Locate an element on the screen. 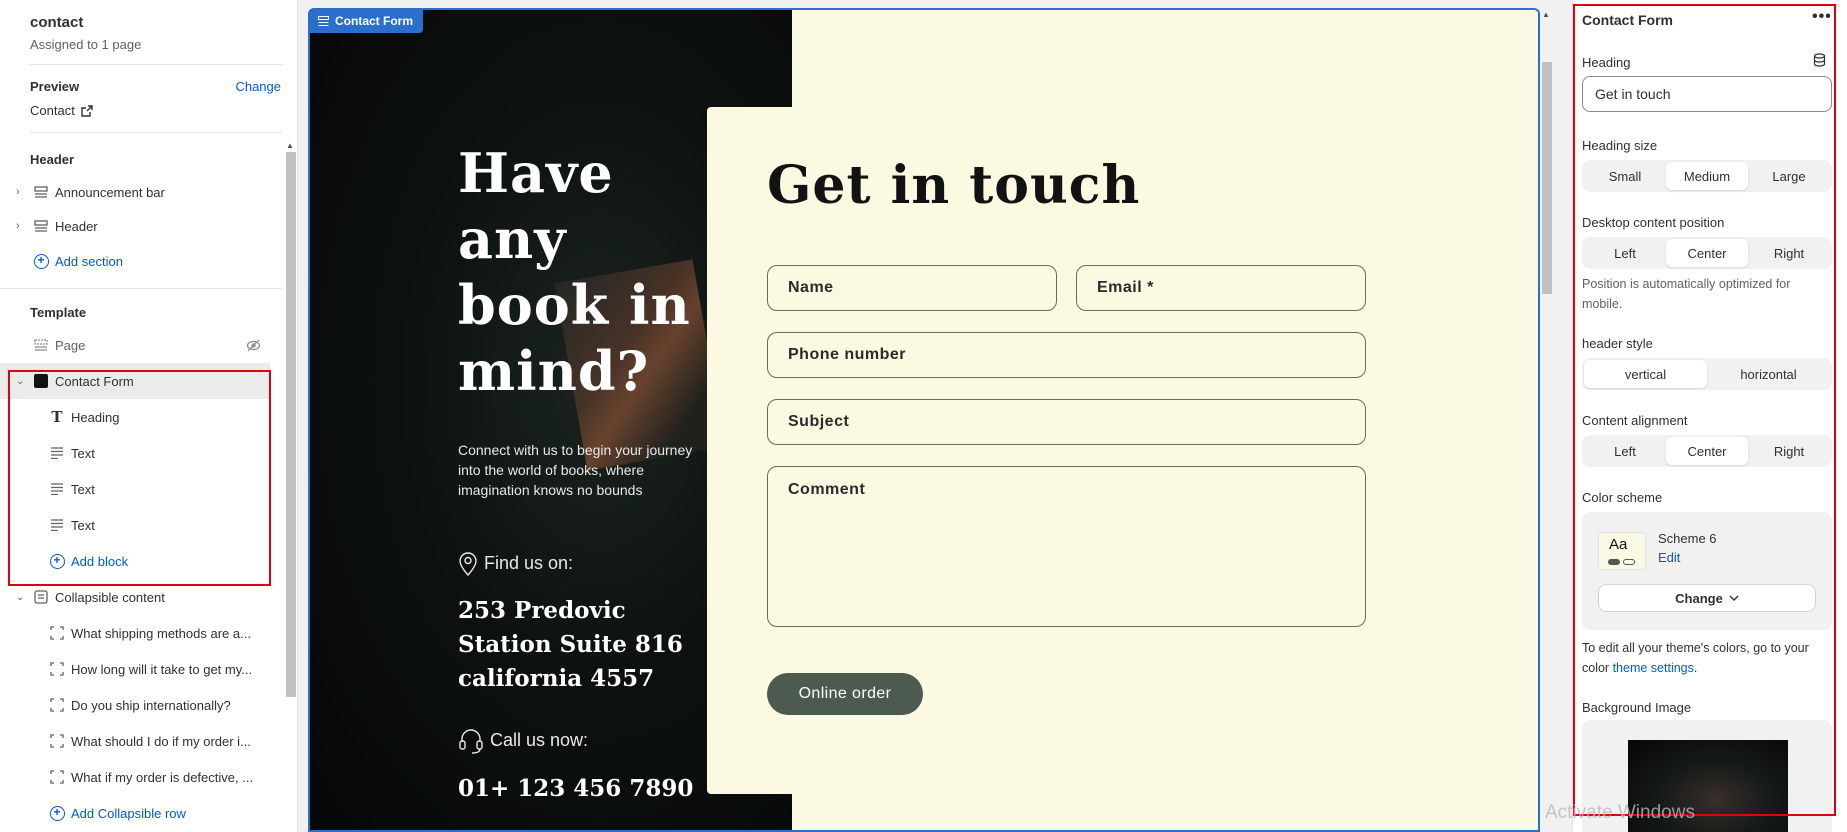 Image resolution: width=1847 pixels, height=832 pixels. preview-page-link: Contact is located at coordinates (148, 106).